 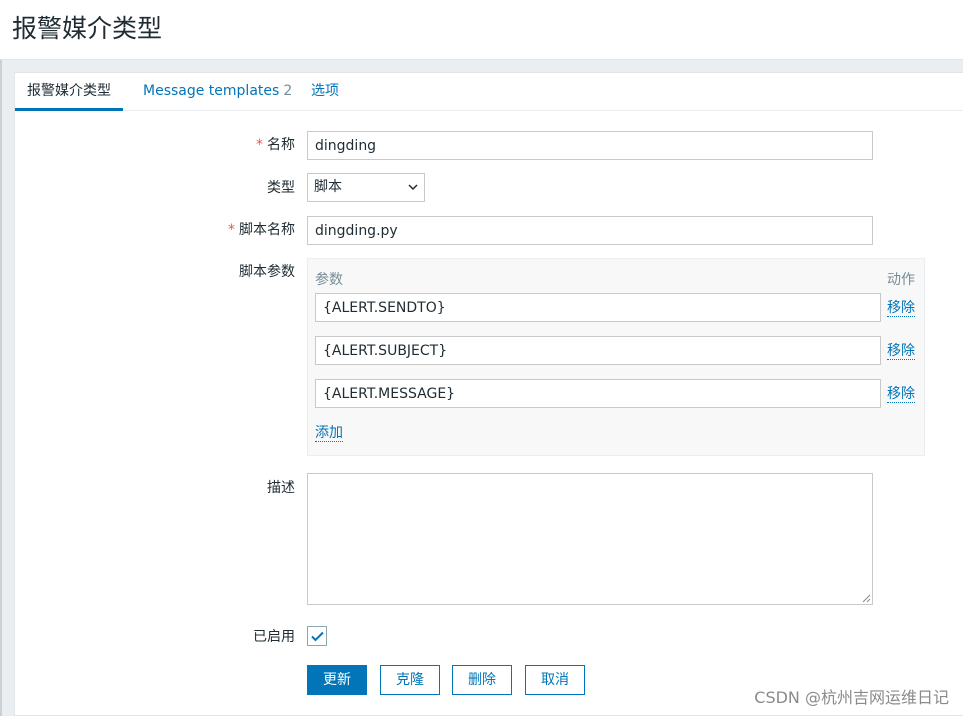 I want to click on tab-options-label: 选项, so click(x=325, y=91).